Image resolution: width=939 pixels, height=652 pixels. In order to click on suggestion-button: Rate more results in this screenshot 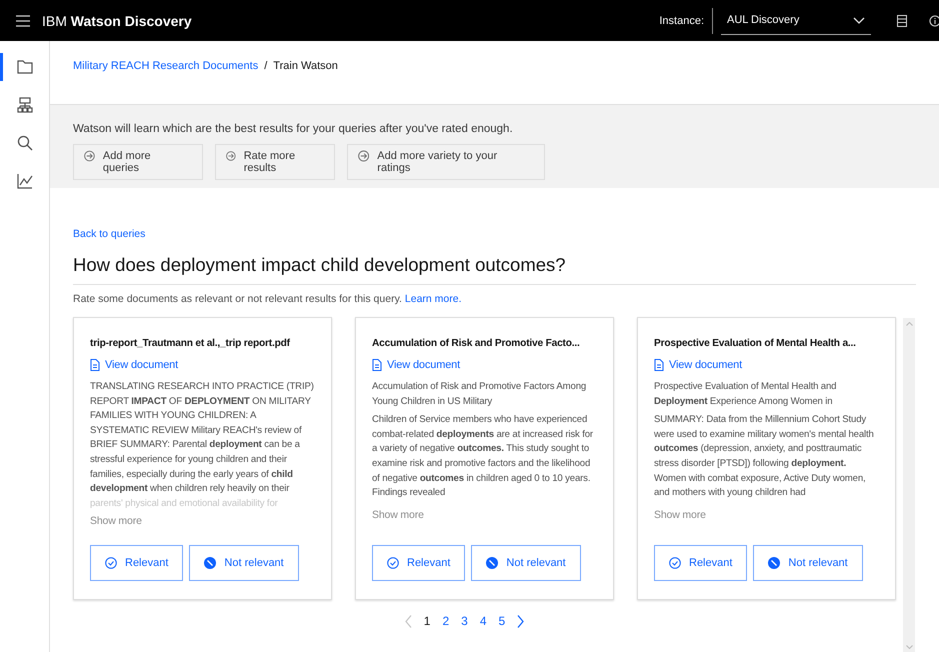, I will do `click(275, 162)`.